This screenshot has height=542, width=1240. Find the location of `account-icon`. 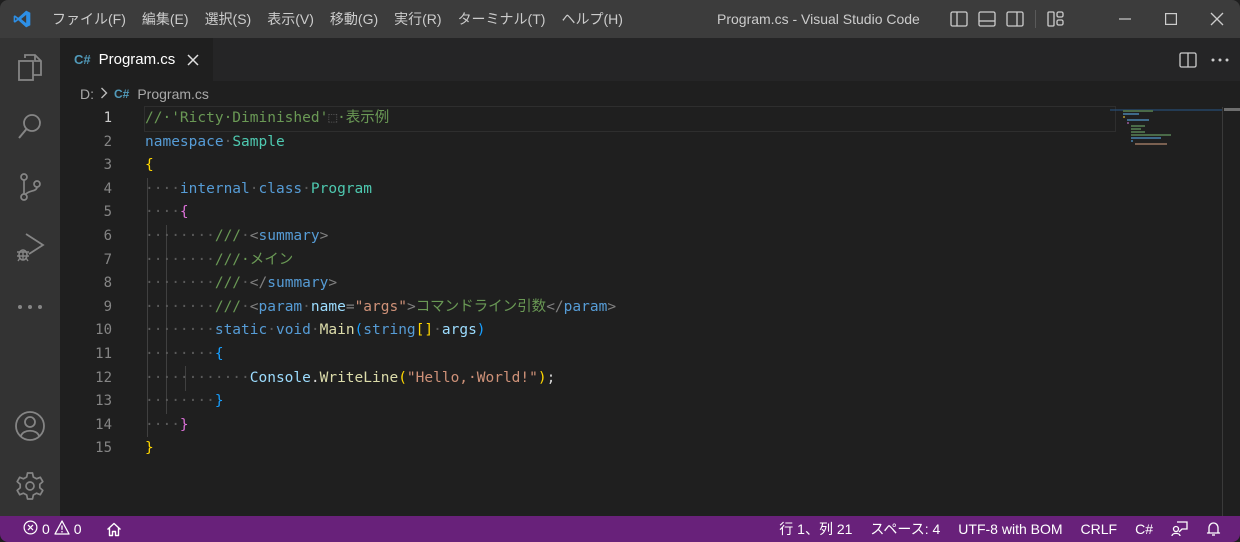

account-icon is located at coordinates (30, 426).